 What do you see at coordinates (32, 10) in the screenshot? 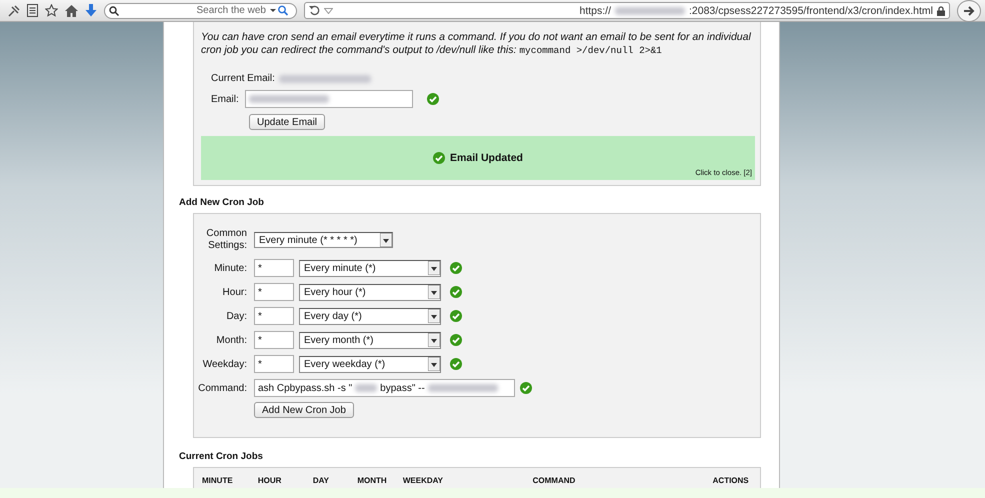
I see `reader-icon` at bounding box center [32, 10].